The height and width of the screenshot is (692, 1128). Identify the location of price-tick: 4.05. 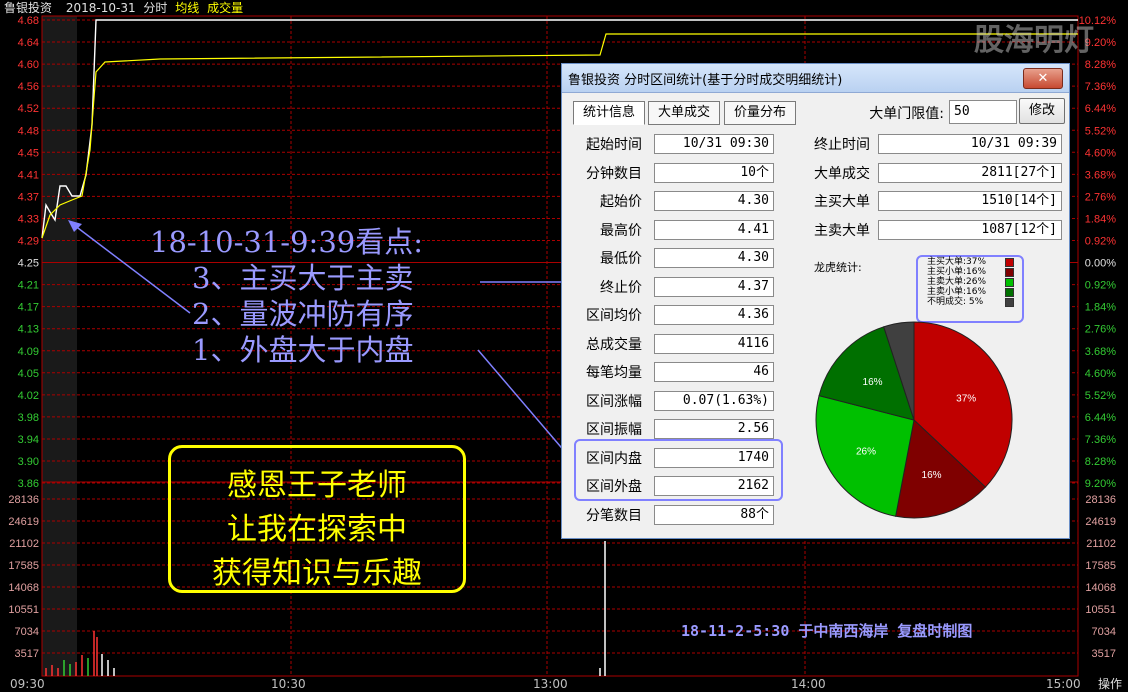
(28, 374).